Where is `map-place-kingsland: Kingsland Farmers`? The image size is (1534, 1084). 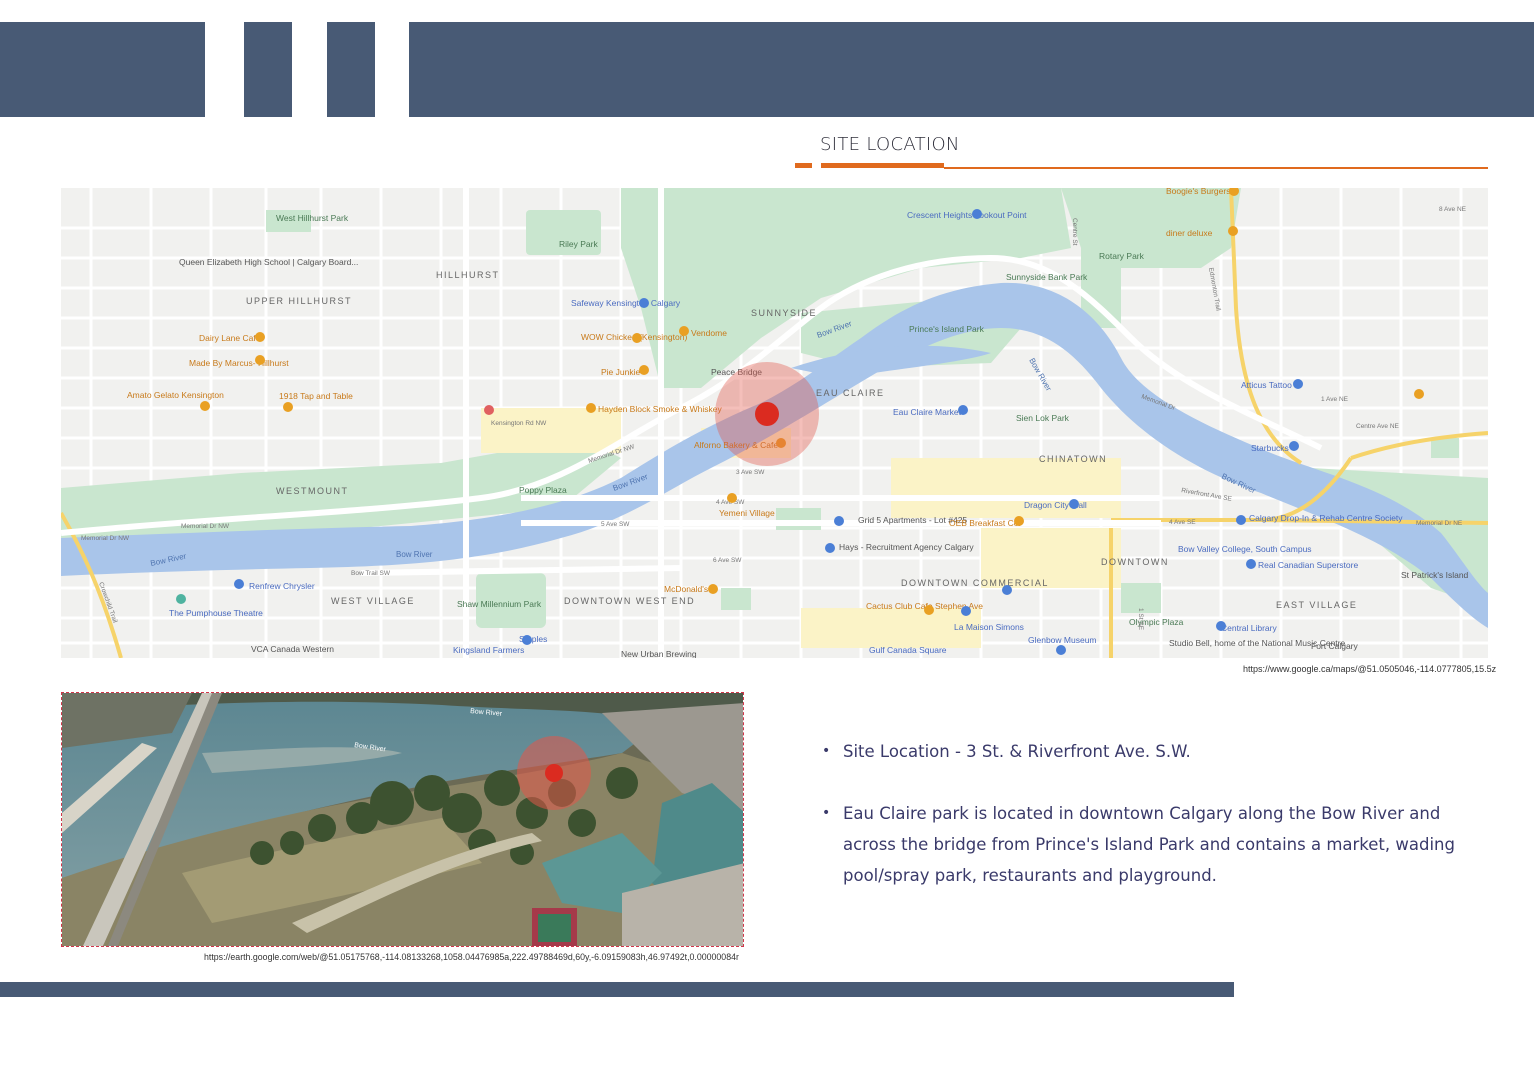 map-place-kingsland: Kingsland Farmers is located at coordinates (488, 650).